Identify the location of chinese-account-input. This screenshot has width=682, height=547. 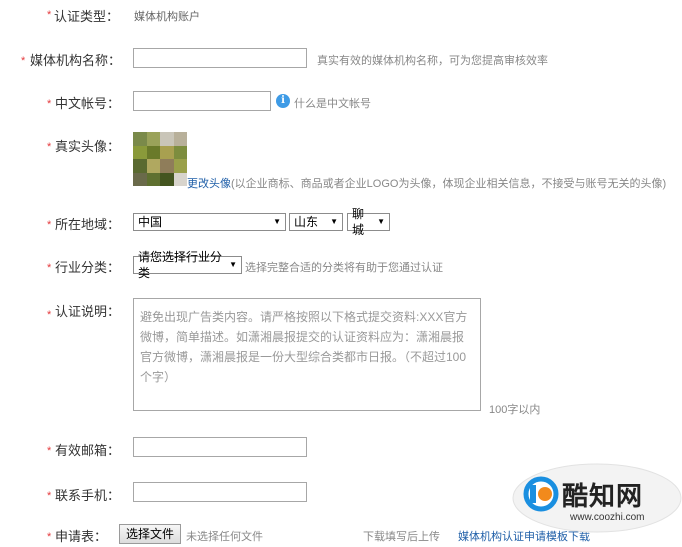
(202, 101).